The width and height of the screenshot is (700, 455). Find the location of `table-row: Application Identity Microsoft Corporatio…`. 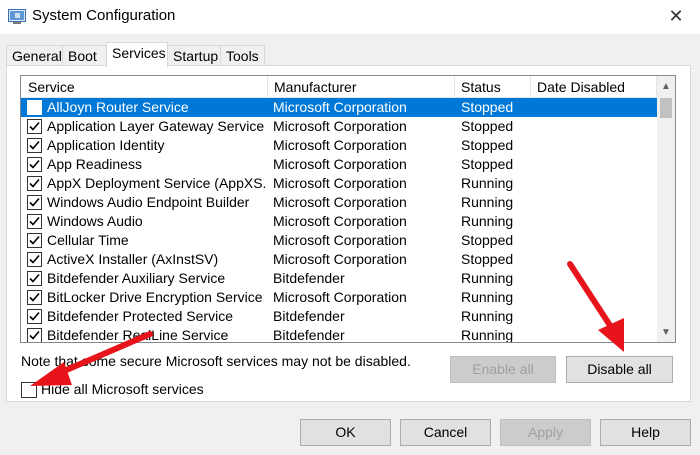

table-row: Application Identity Microsoft Corporatio… is located at coordinates (339, 145).